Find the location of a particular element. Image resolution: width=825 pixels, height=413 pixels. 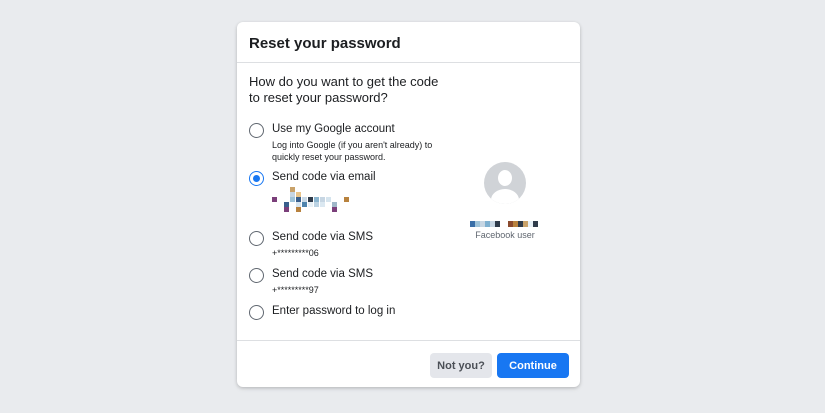

option-send-sms-1: Send code via SMS +*********06 is located at coordinates (345, 244).